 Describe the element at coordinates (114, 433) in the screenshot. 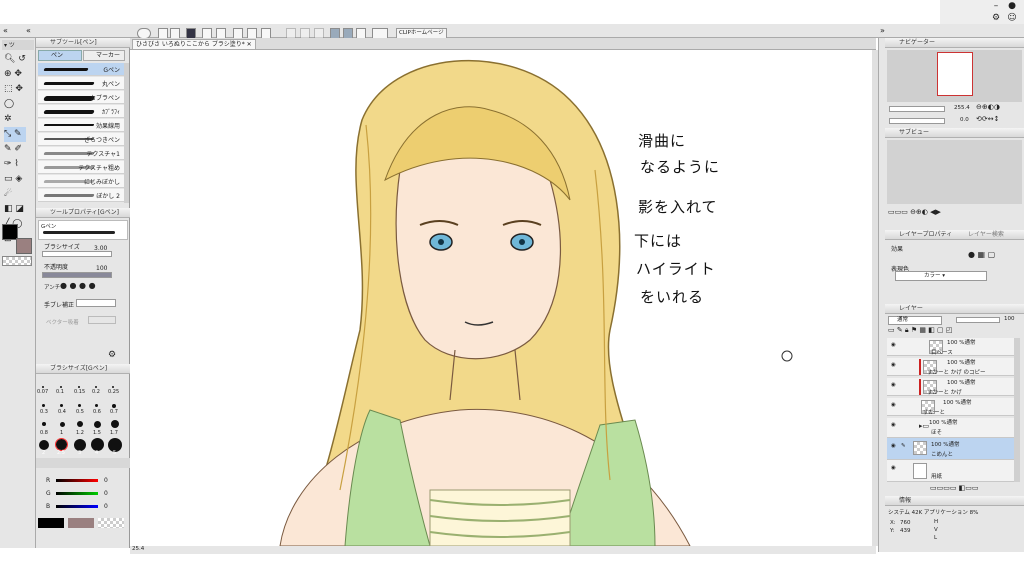

I see `size-label: 1.7` at that location.